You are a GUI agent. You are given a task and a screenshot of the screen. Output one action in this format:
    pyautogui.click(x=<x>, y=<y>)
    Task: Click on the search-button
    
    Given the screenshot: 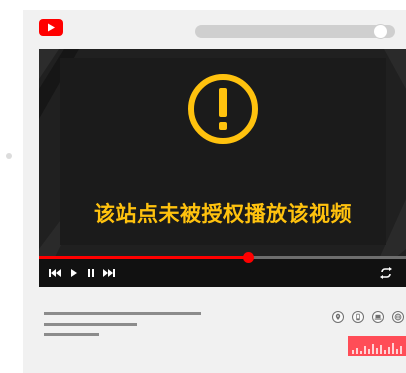 What is the action you would take?
    pyautogui.click(x=380, y=31)
    